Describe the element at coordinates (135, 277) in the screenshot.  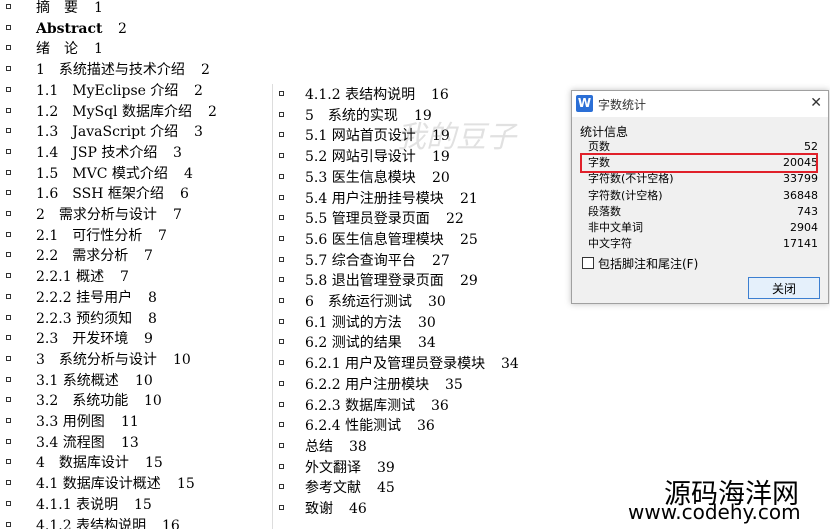
I see `toc-entry: 2.2.1 概述 7` at that location.